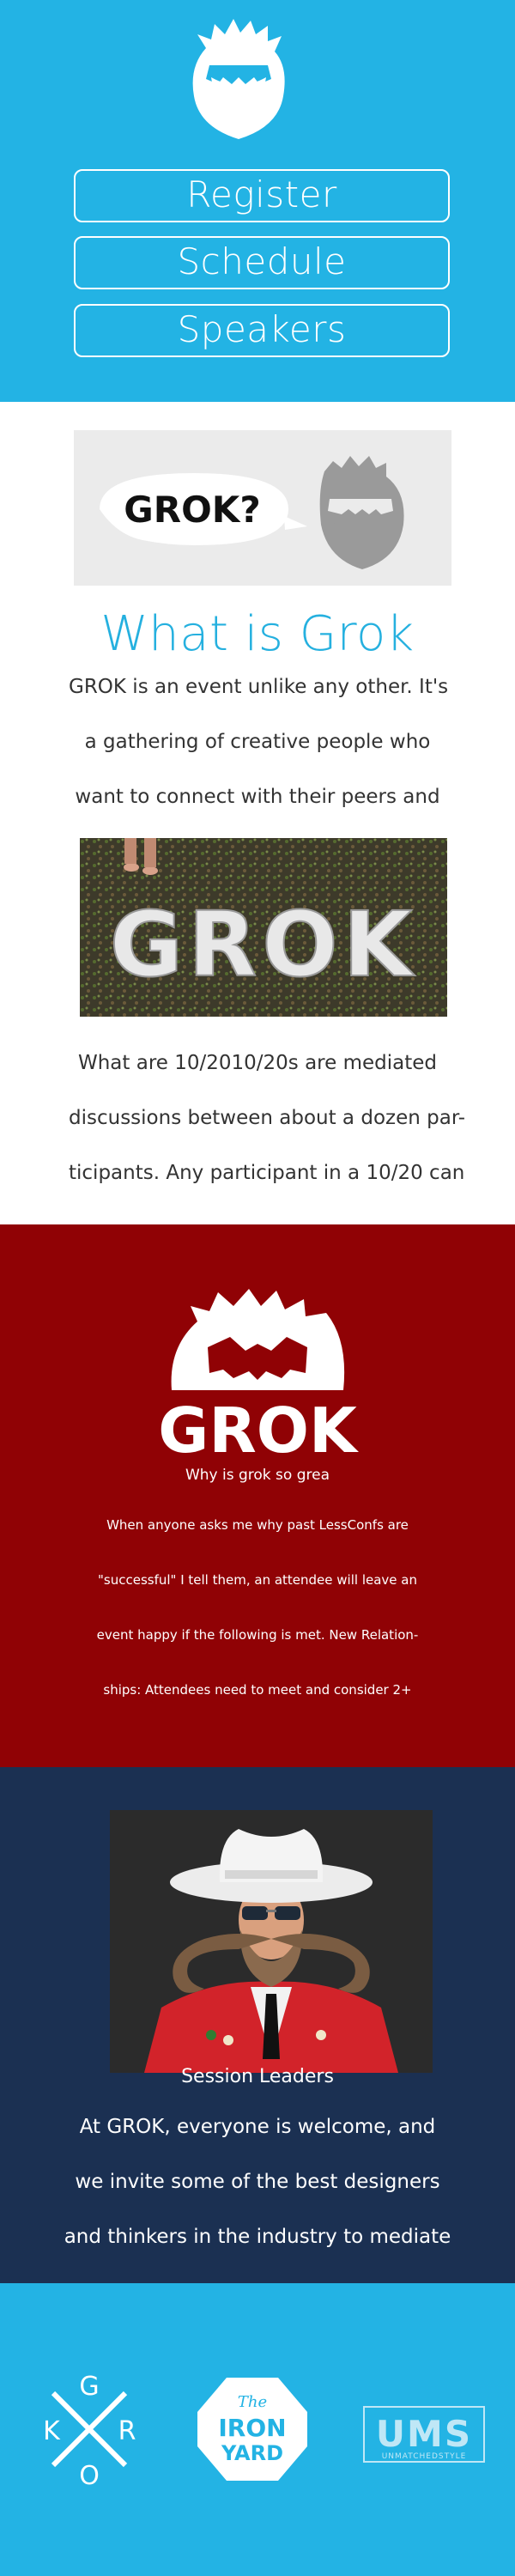 Image resolution: width=515 pixels, height=2576 pixels. Describe the element at coordinates (258, 1374) in the screenshot. I see `grok-logo-icon: GROK` at that location.